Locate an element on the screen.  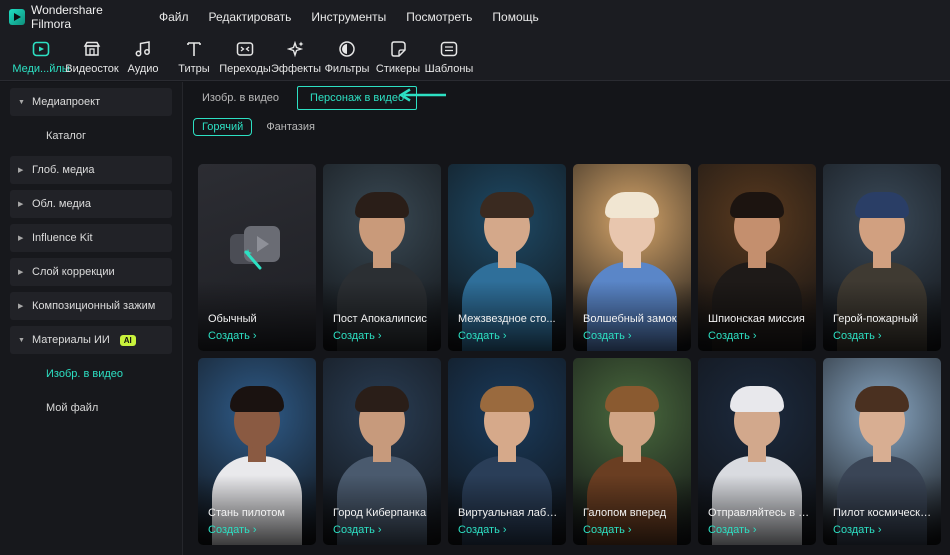
tool-templates: Шаблоны is located at coordinates (449, 57).